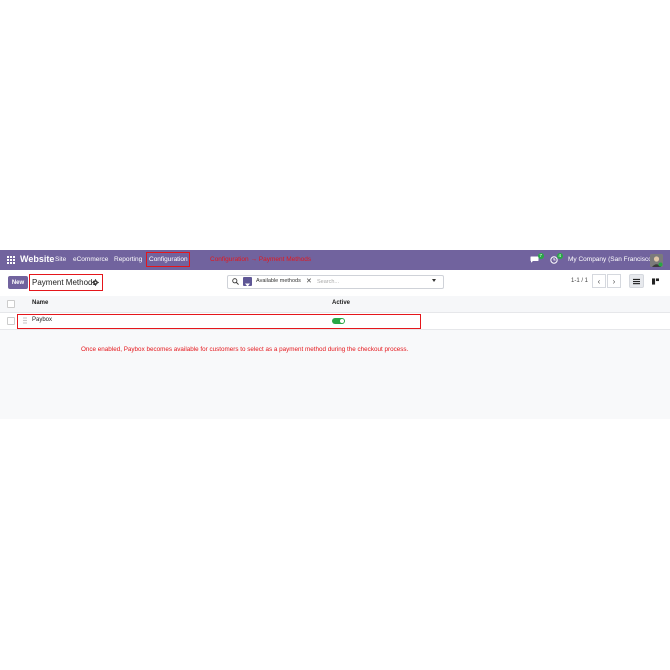 This screenshot has width=670, height=670. What do you see at coordinates (261, 259) in the screenshot?
I see `annotation-path: Configuration → Payment Methods` at bounding box center [261, 259].